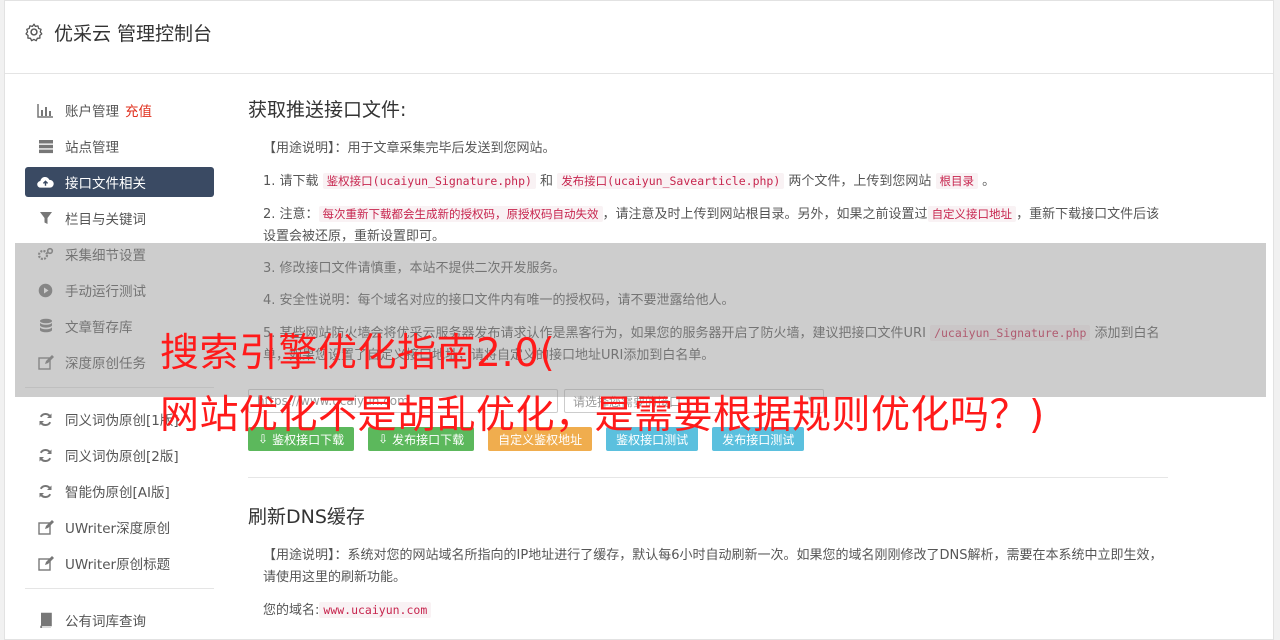 This screenshot has width=1280, height=640. What do you see at coordinates (105, 292) in the screenshot?
I see `sidebar-item-label: 手动运行测试` at bounding box center [105, 292].